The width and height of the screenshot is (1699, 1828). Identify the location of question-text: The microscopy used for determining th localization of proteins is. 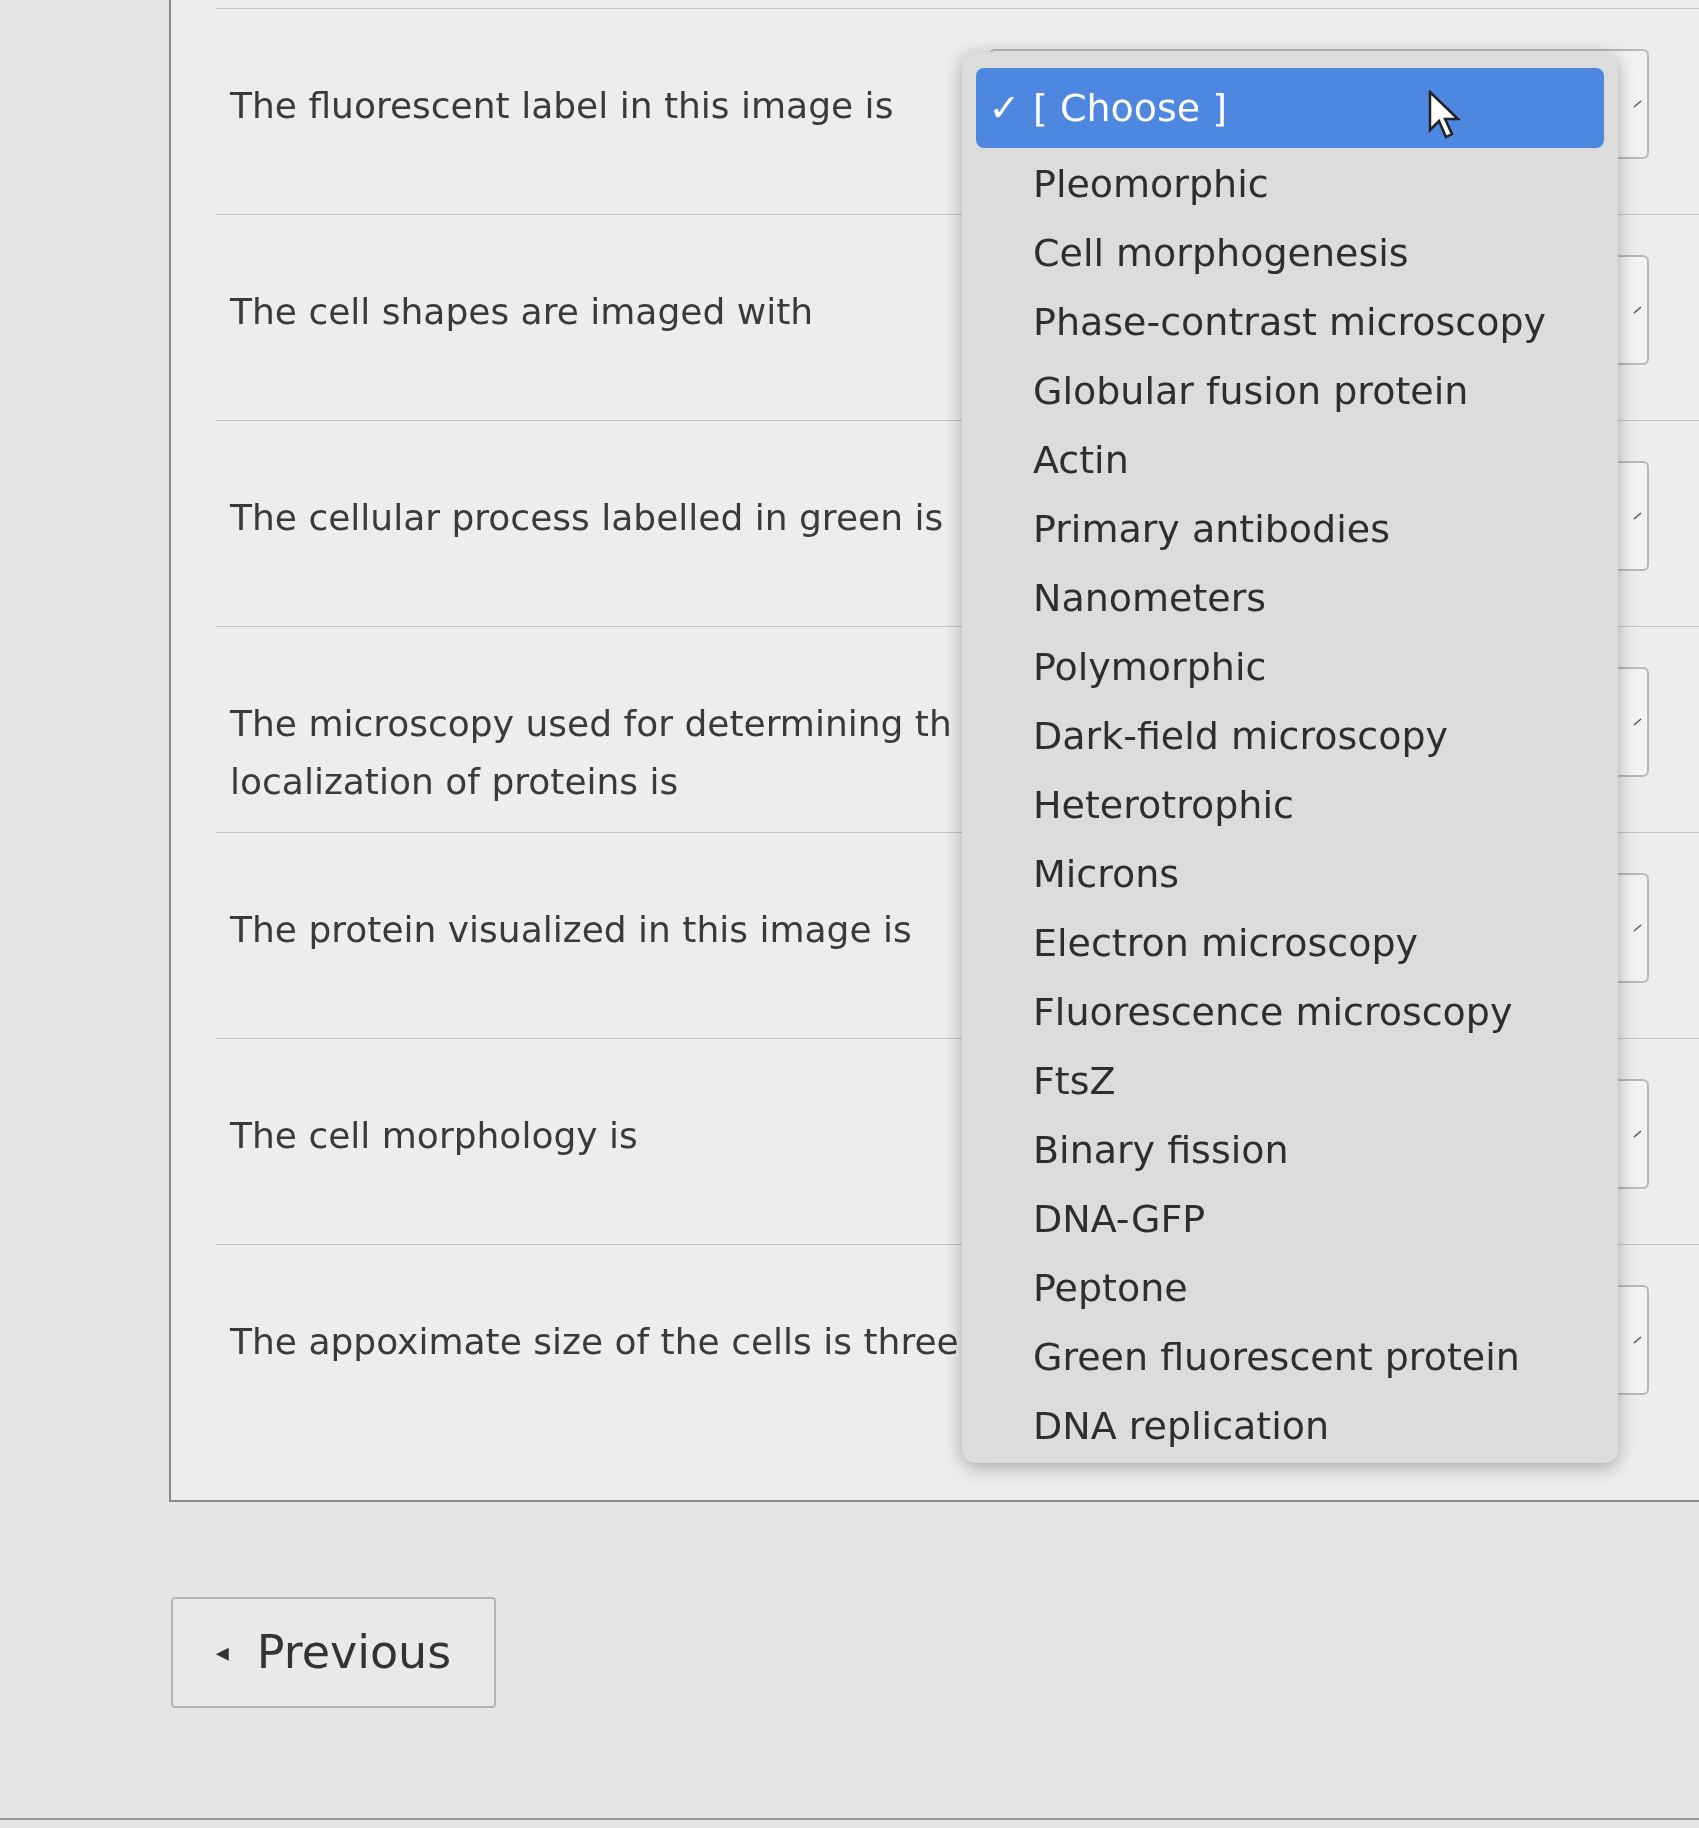
(591, 753).